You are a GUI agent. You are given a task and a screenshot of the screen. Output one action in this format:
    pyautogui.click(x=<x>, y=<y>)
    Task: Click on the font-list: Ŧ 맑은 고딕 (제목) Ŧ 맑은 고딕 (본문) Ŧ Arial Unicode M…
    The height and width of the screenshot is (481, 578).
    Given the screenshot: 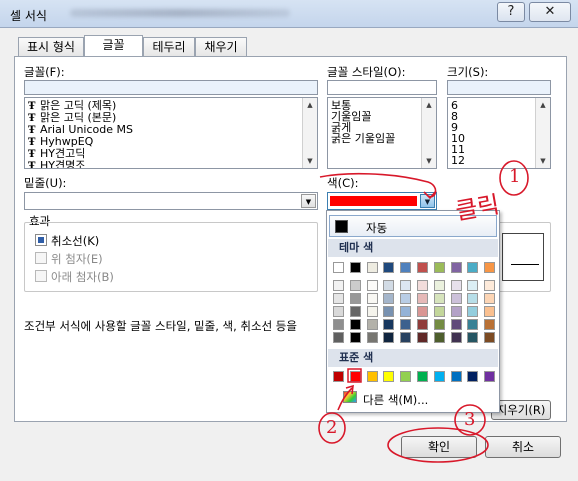 What is the action you would take?
    pyautogui.click(x=171, y=133)
    